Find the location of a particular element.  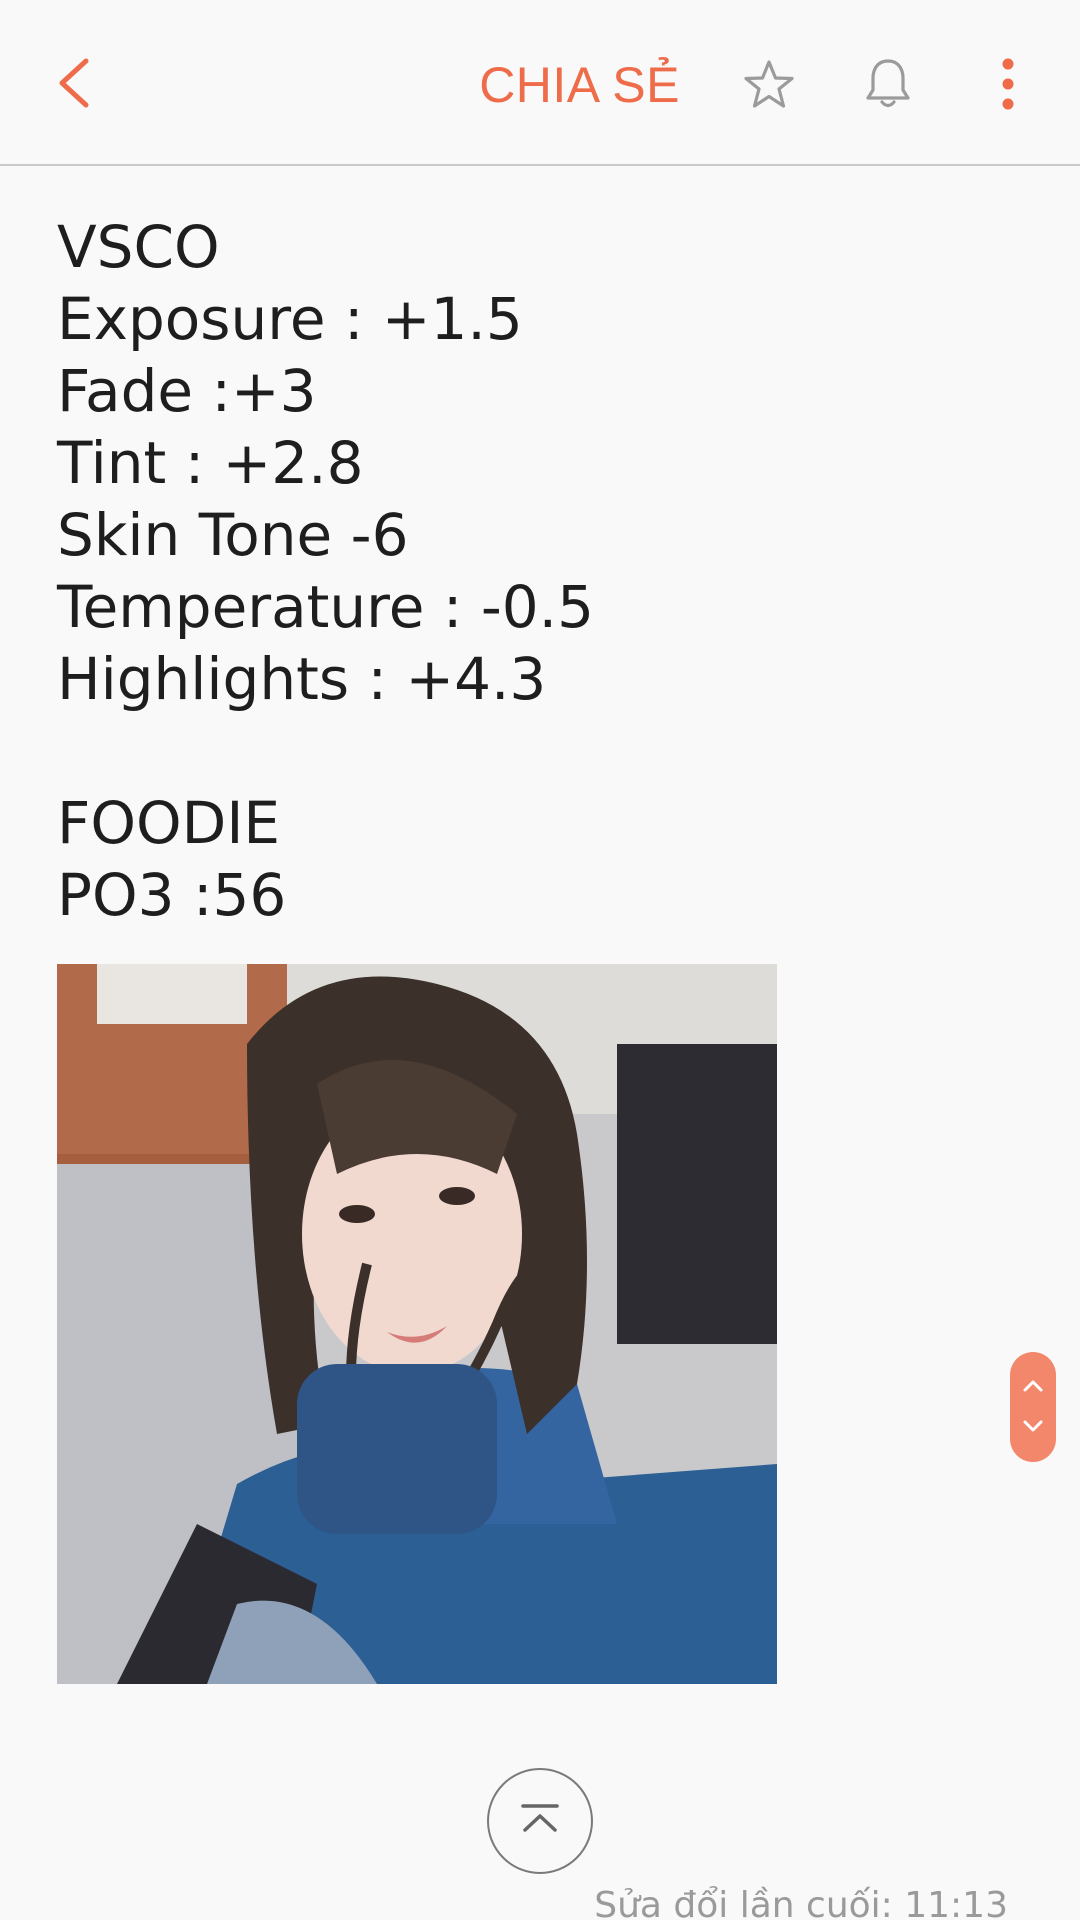

reminder-button is located at coordinates (888, 84).